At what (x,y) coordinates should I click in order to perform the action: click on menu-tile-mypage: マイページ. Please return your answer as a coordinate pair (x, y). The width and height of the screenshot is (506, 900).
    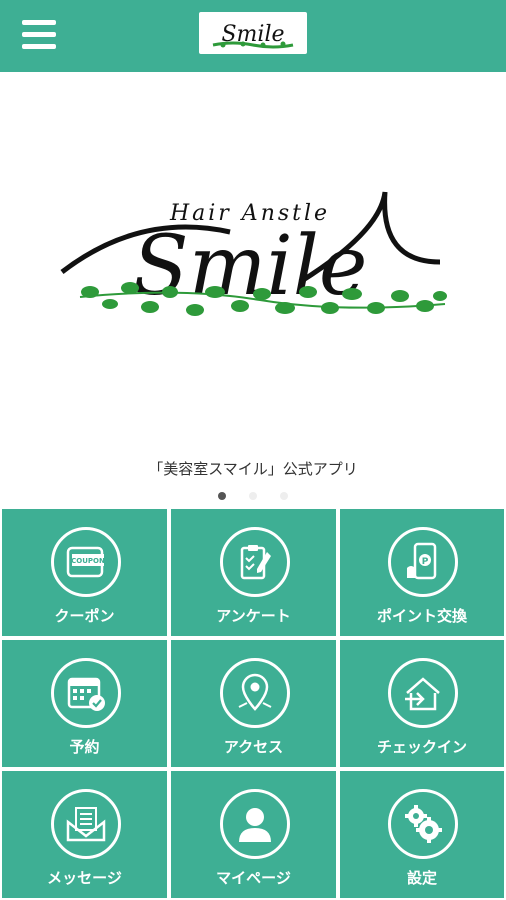
    Looking at the image, I should click on (253, 834).